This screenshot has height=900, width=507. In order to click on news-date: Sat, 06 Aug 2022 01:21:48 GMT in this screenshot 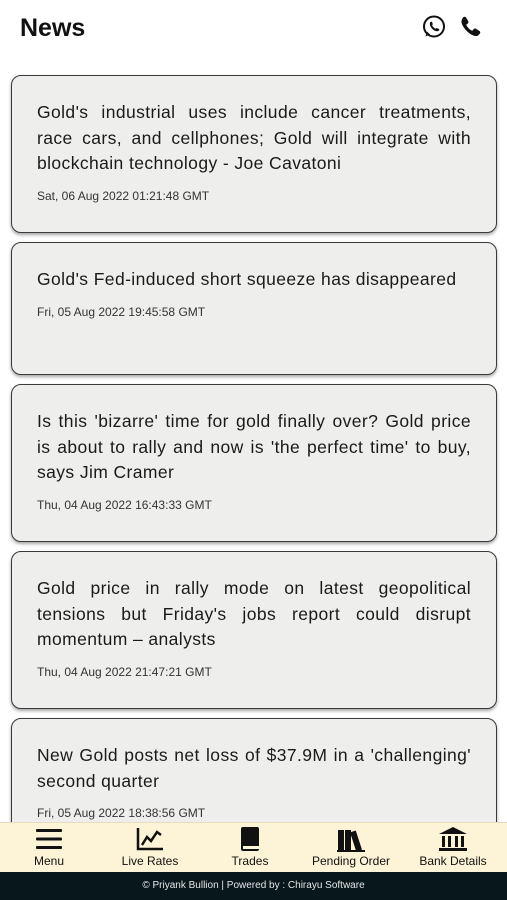, I will do `click(123, 195)`.